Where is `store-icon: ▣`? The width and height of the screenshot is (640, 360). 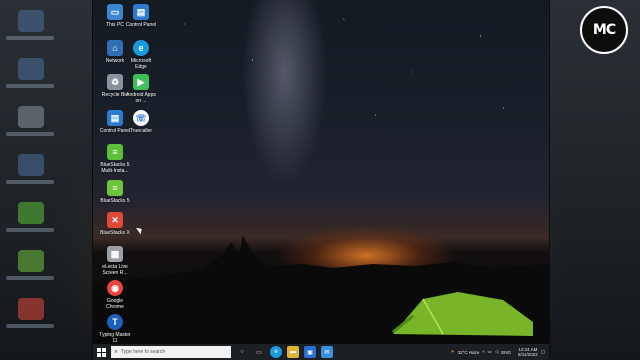
store-icon: ▣ is located at coordinates (310, 352).